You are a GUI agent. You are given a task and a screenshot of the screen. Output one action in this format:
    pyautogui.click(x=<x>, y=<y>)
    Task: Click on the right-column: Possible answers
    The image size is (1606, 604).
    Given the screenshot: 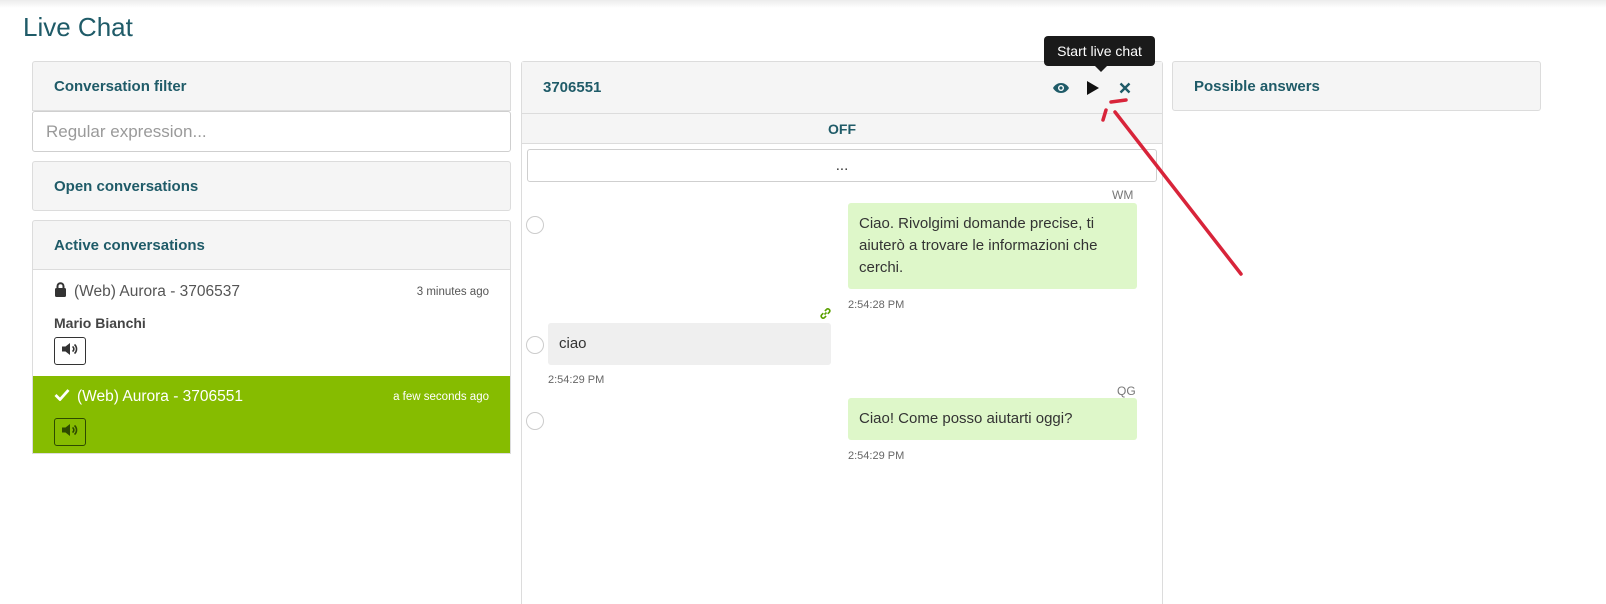 What is the action you would take?
    pyautogui.click(x=1356, y=86)
    